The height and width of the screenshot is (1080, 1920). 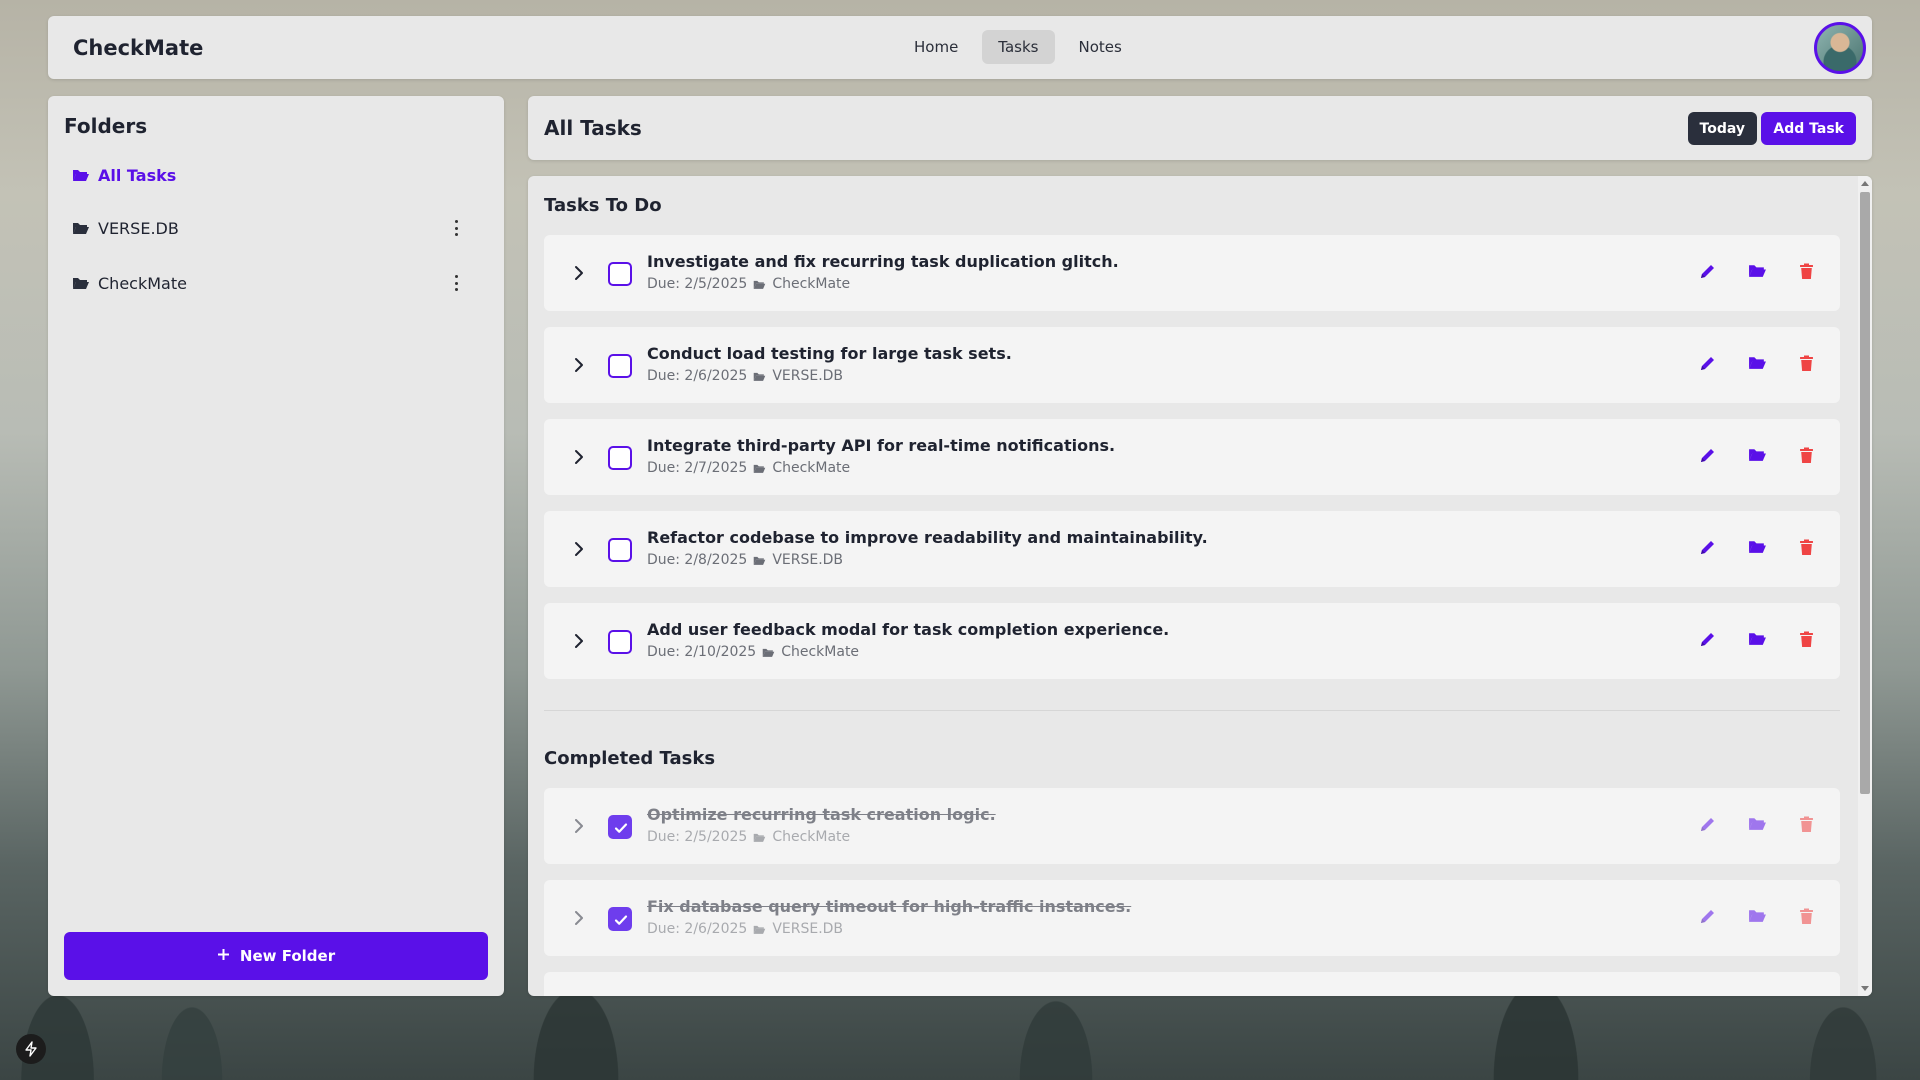 I want to click on today-button: Today, so click(x=1722, y=128).